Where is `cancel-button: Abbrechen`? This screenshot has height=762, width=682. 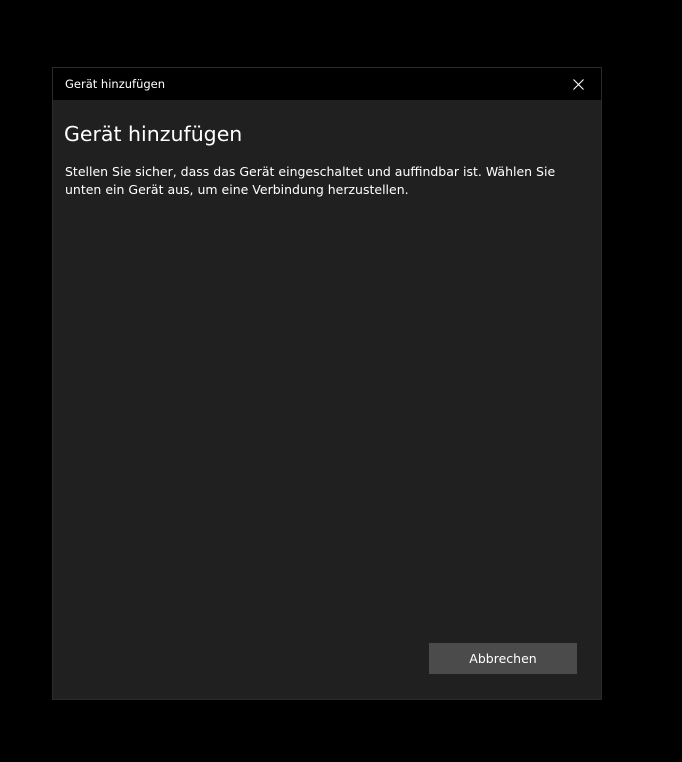
cancel-button: Abbrechen is located at coordinates (503, 658).